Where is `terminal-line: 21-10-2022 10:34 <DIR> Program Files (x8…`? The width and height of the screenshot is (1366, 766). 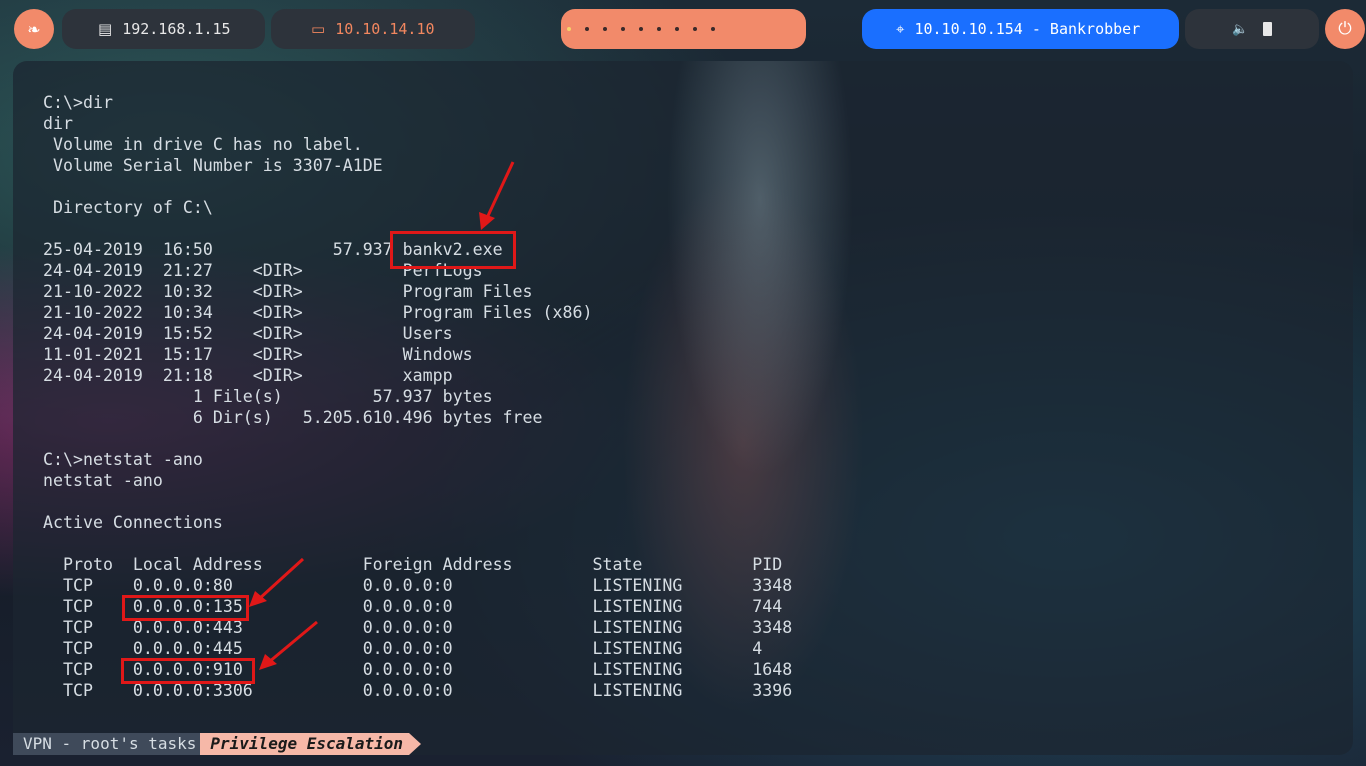
terminal-line: 21-10-2022 10:34 <DIR> Program Files (x8… is located at coordinates (318, 312).